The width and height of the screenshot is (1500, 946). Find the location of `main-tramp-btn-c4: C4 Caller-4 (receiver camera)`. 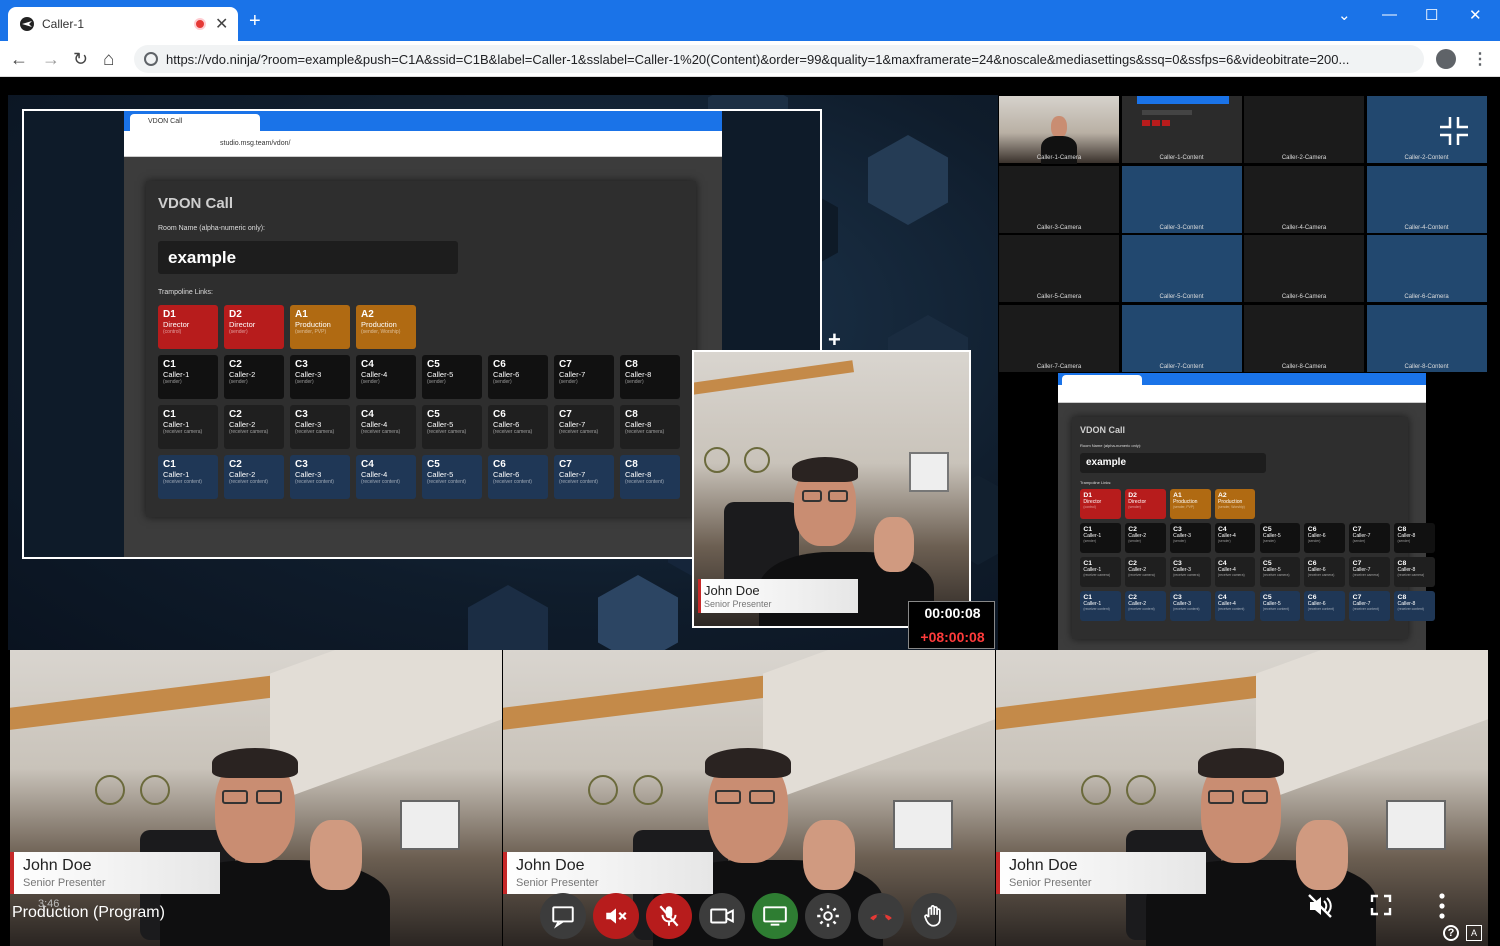

main-tramp-btn-c4: C4 Caller-4 (receiver camera) is located at coordinates (386, 427).